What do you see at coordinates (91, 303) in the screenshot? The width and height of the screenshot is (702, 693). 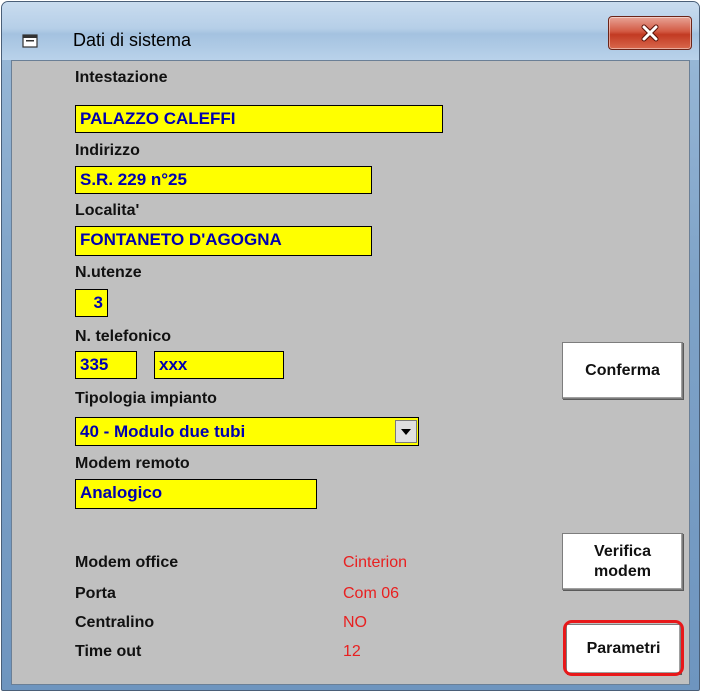 I see `utenze-field: 3` at bounding box center [91, 303].